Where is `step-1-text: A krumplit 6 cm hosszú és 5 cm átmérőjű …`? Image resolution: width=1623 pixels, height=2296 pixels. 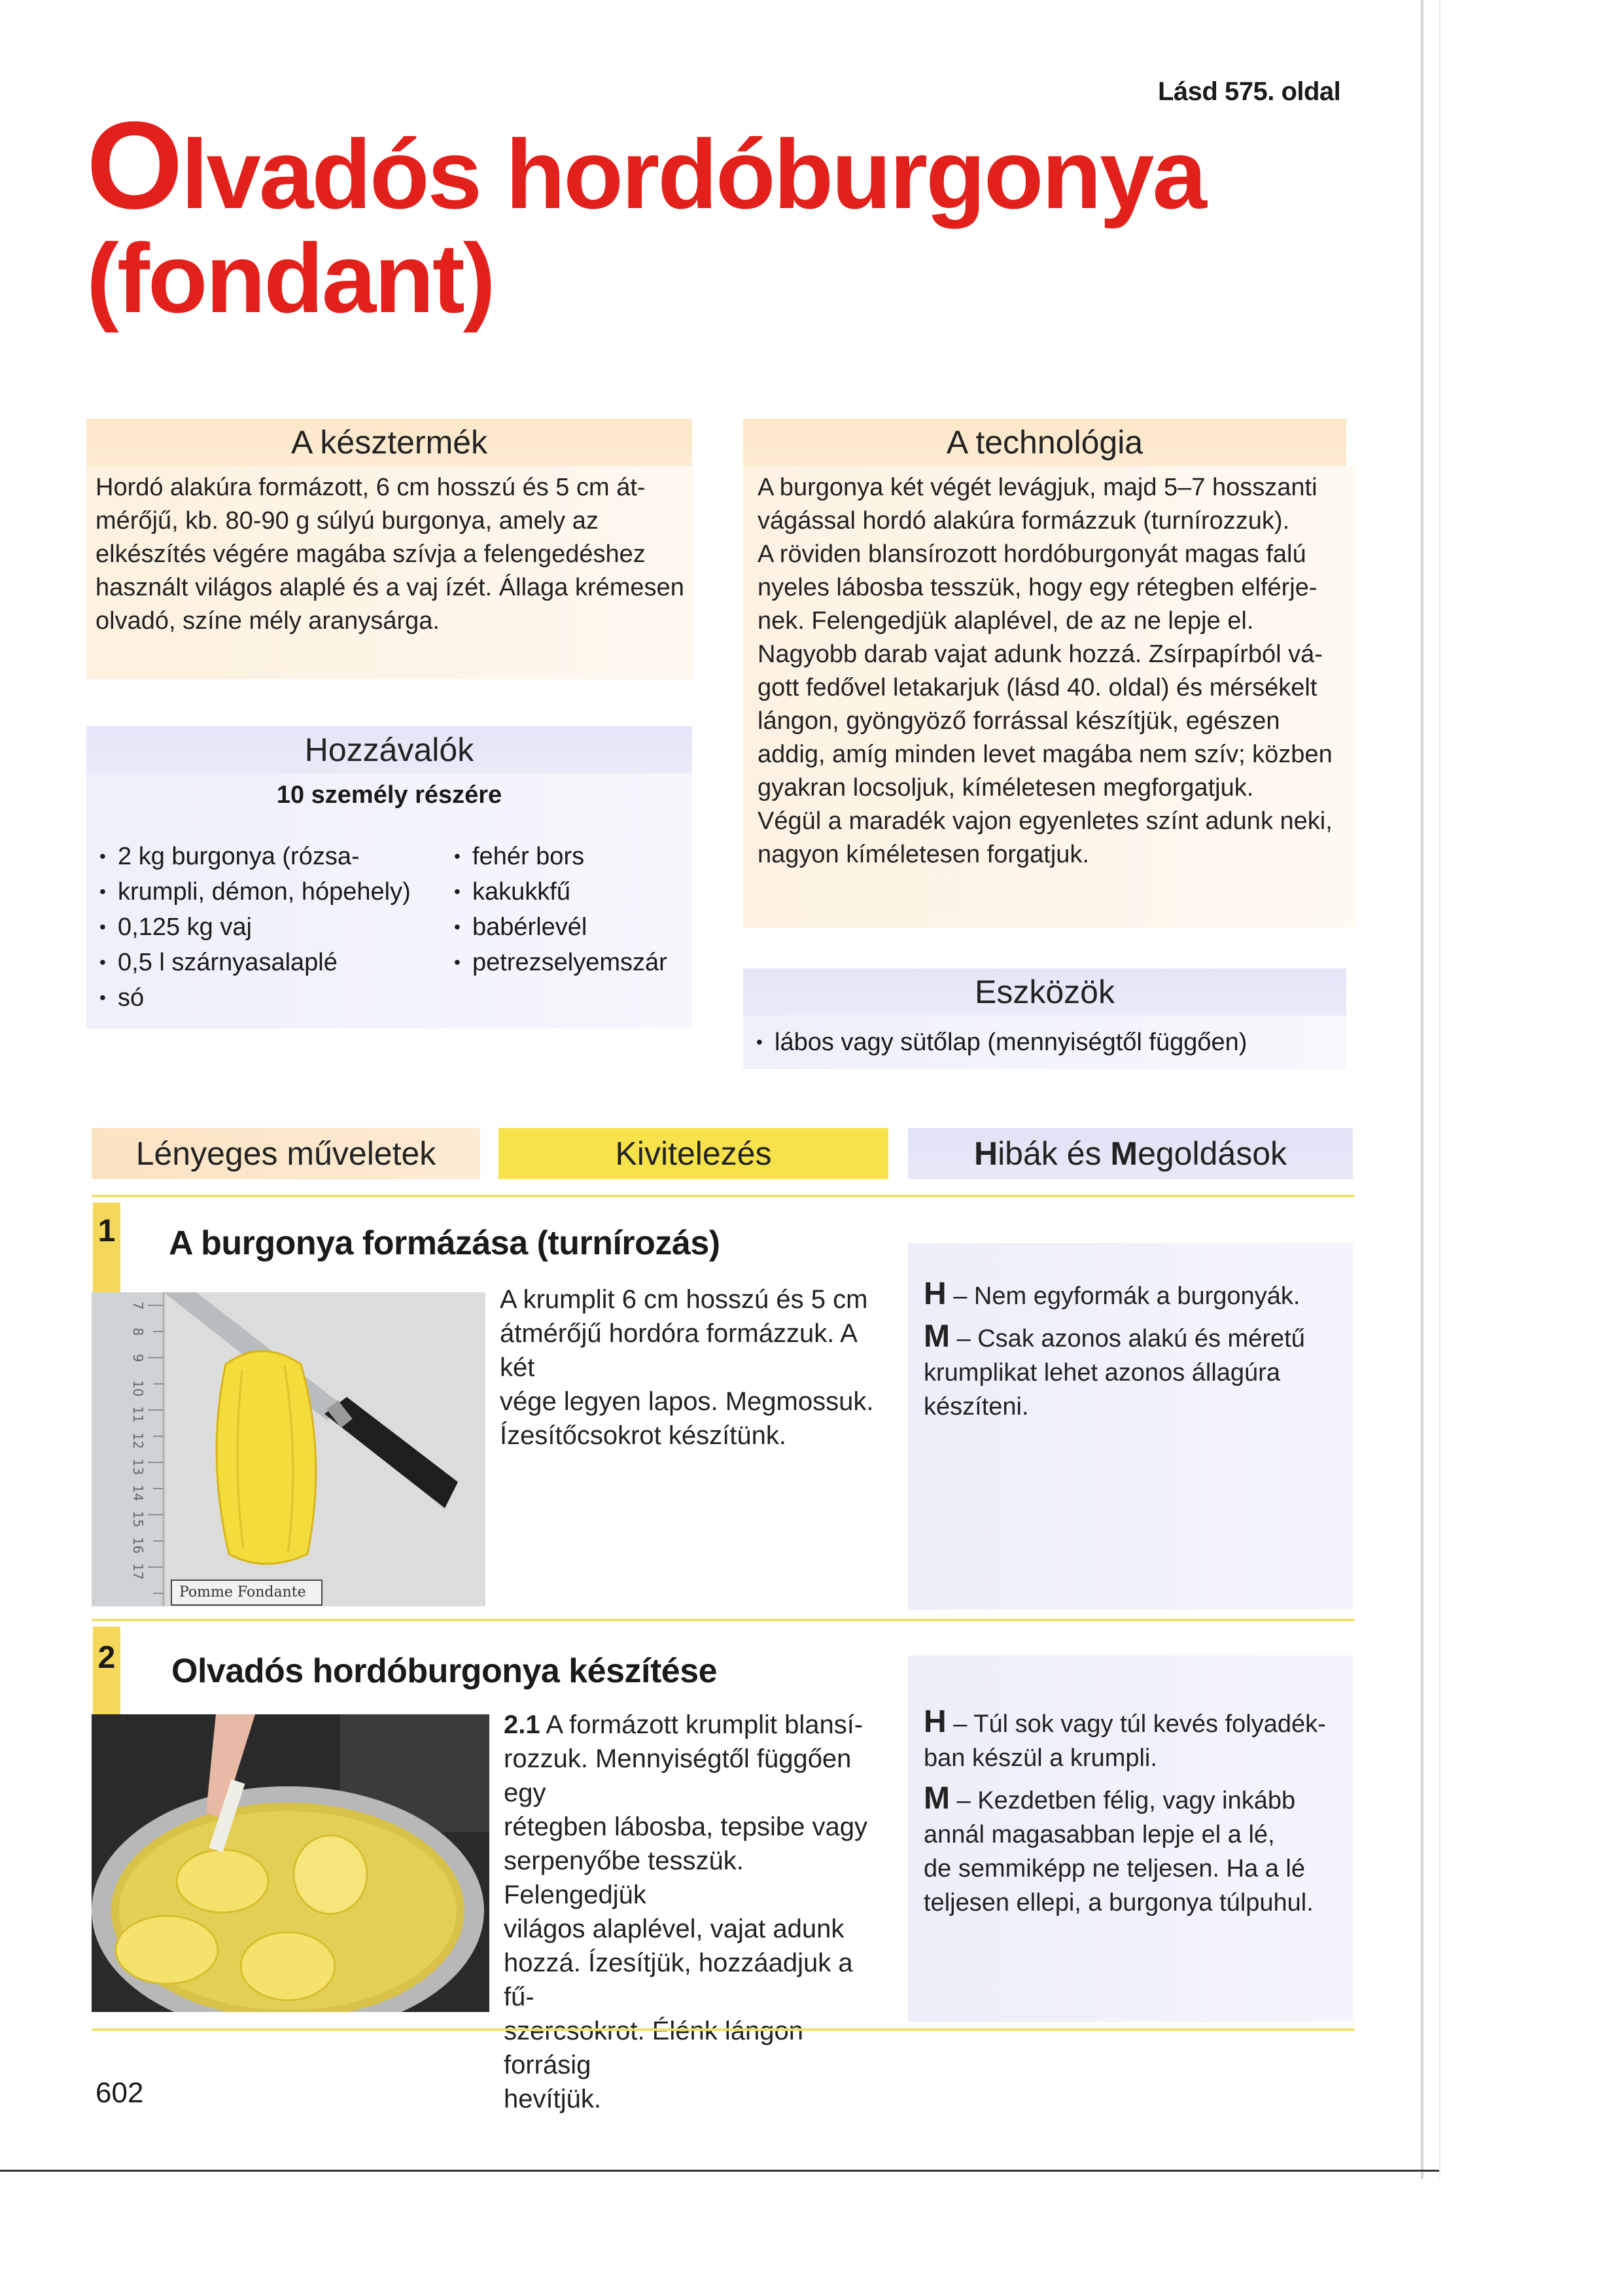
step-1-text: A krumplit 6 cm hosszú és 5 cm átmérőjű … is located at coordinates (689, 1367).